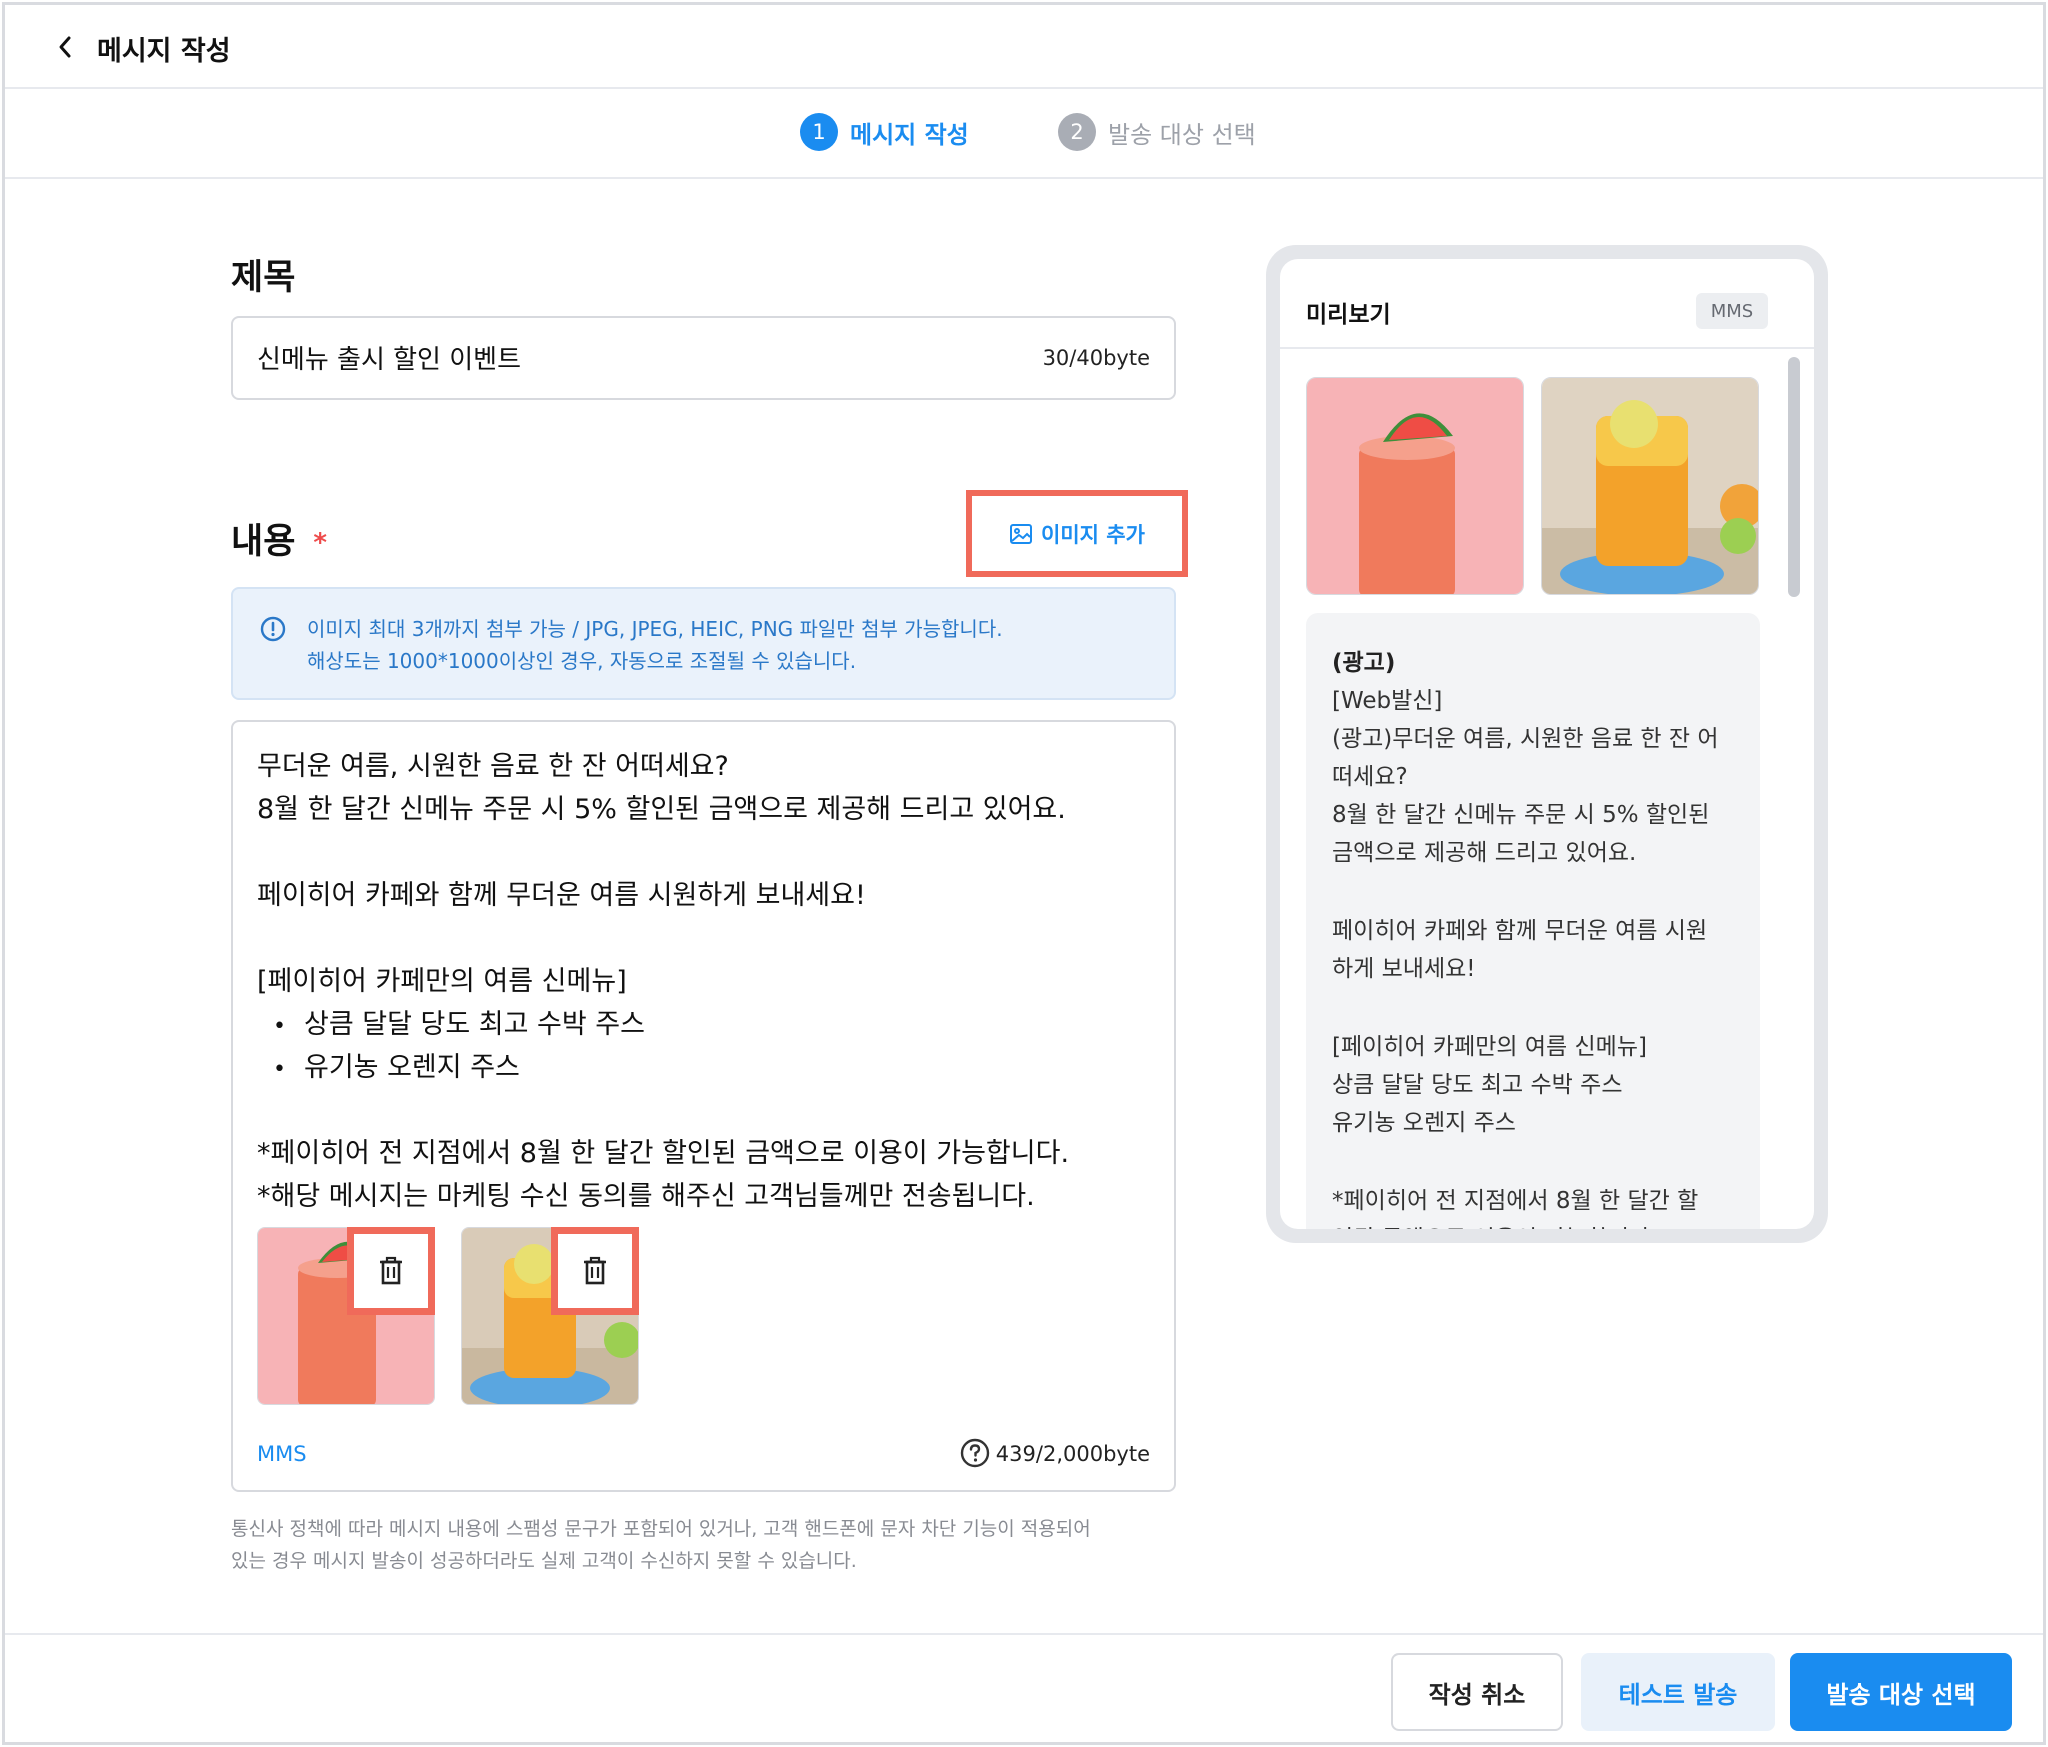  What do you see at coordinates (1024, 1687) in the screenshot?
I see `footer-action-bar: 작성 취소 테스트 발송 발송 대상 선택` at bounding box center [1024, 1687].